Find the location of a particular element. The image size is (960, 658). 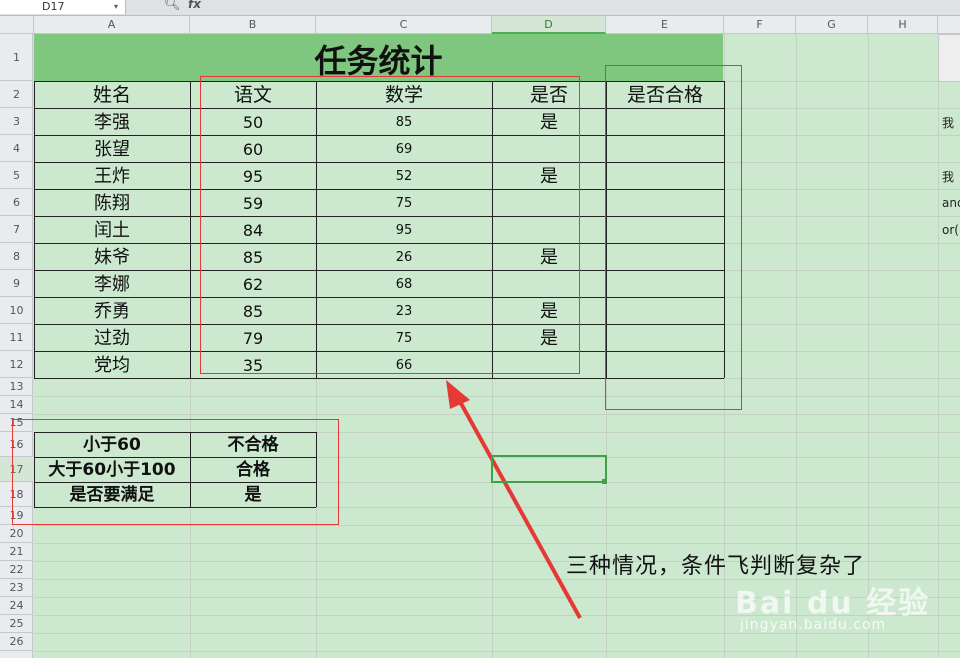

annotation-text: 三种情况，条件飞判断复杂了 is located at coordinates (716, 566).